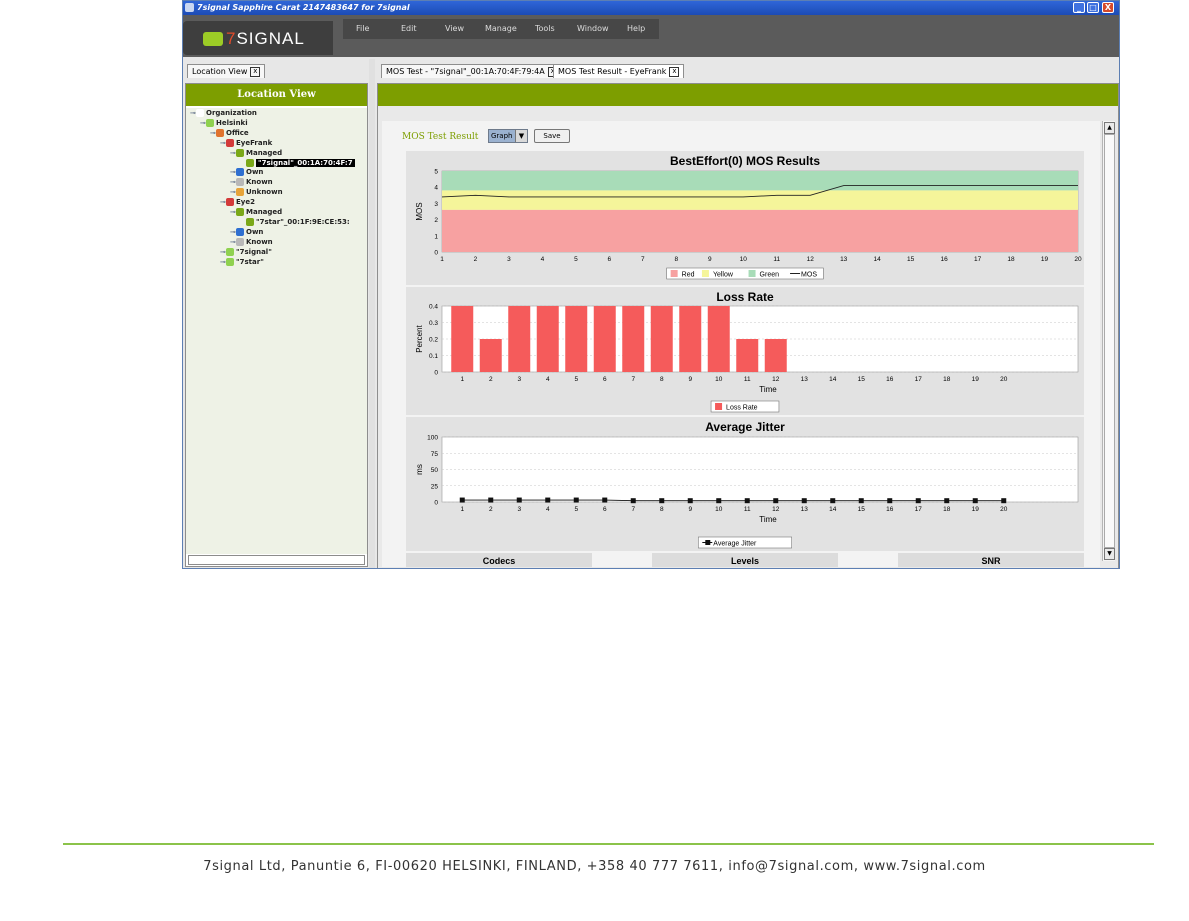 This screenshot has height=921, width=1189. What do you see at coordinates (833, 509) in the screenshot?
I see `x-tick-label: 14` at bounding box center [833, 509].